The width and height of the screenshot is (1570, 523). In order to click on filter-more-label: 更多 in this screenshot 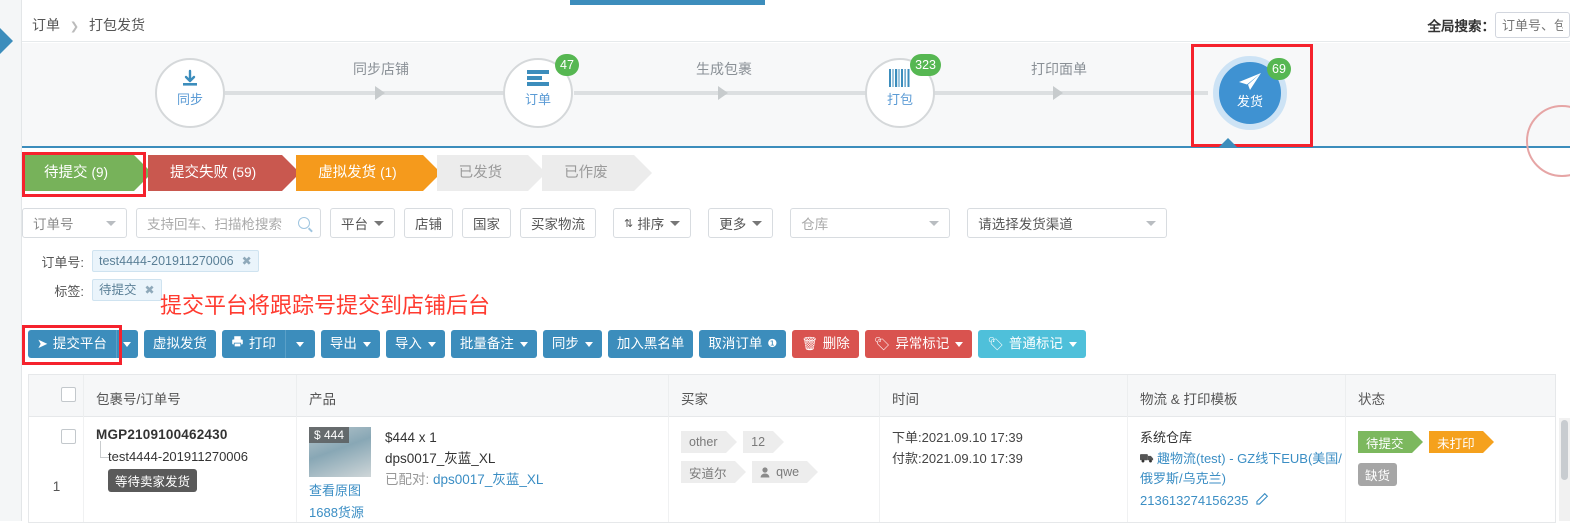, I will do `click(732, 223)`.